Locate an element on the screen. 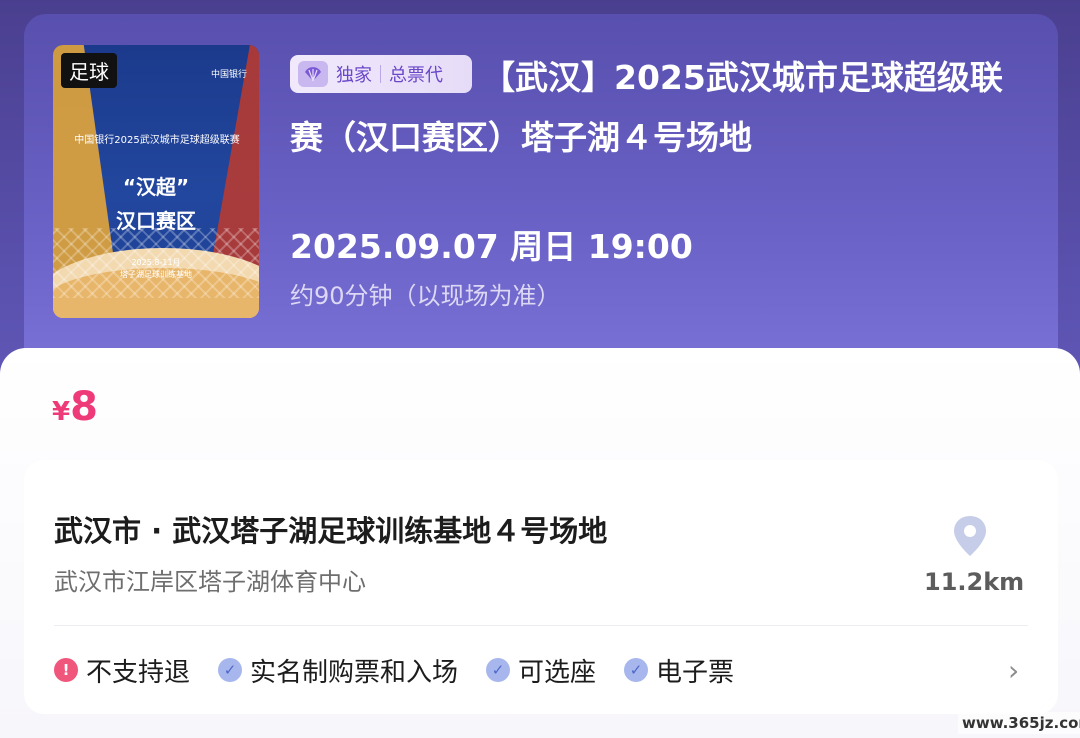 The image size is (1080, 738). badge-agent-label: 总票代 is located at coordinates (416, 75).